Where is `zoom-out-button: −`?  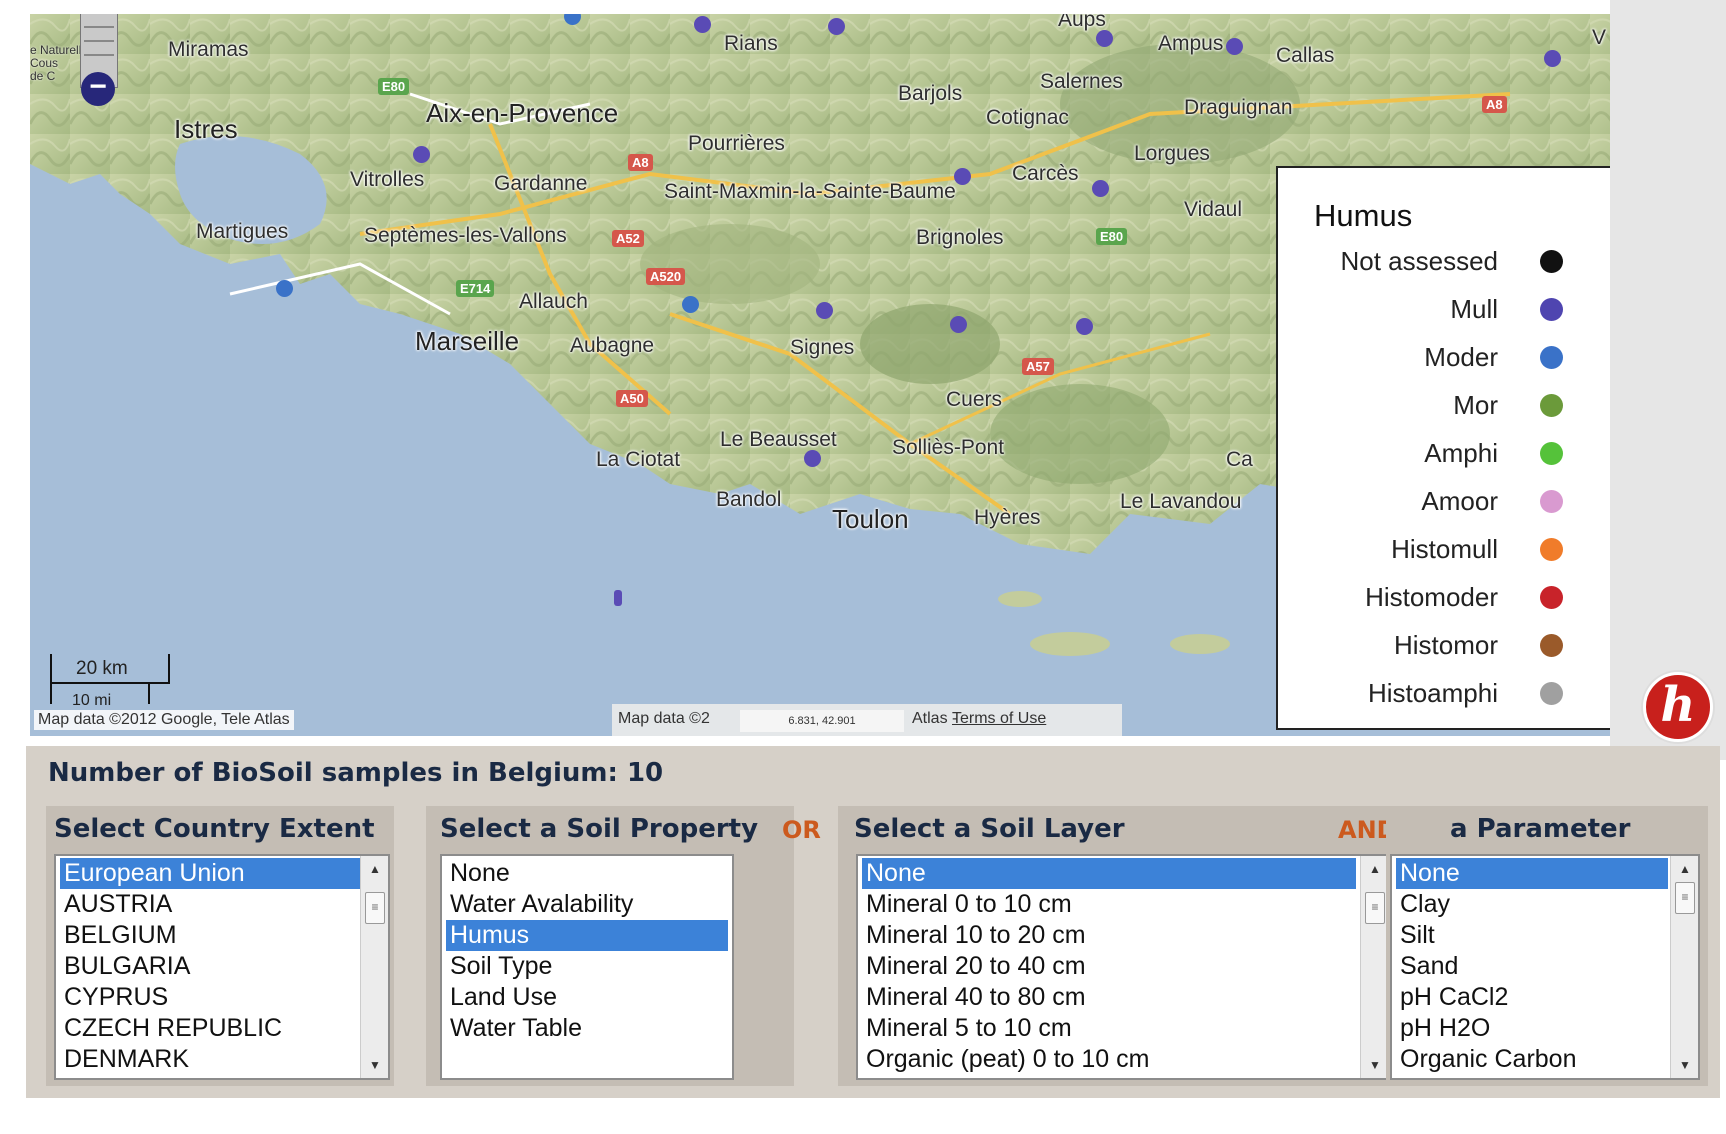 zoom-out-button: − is located at coordinates (98, 89).